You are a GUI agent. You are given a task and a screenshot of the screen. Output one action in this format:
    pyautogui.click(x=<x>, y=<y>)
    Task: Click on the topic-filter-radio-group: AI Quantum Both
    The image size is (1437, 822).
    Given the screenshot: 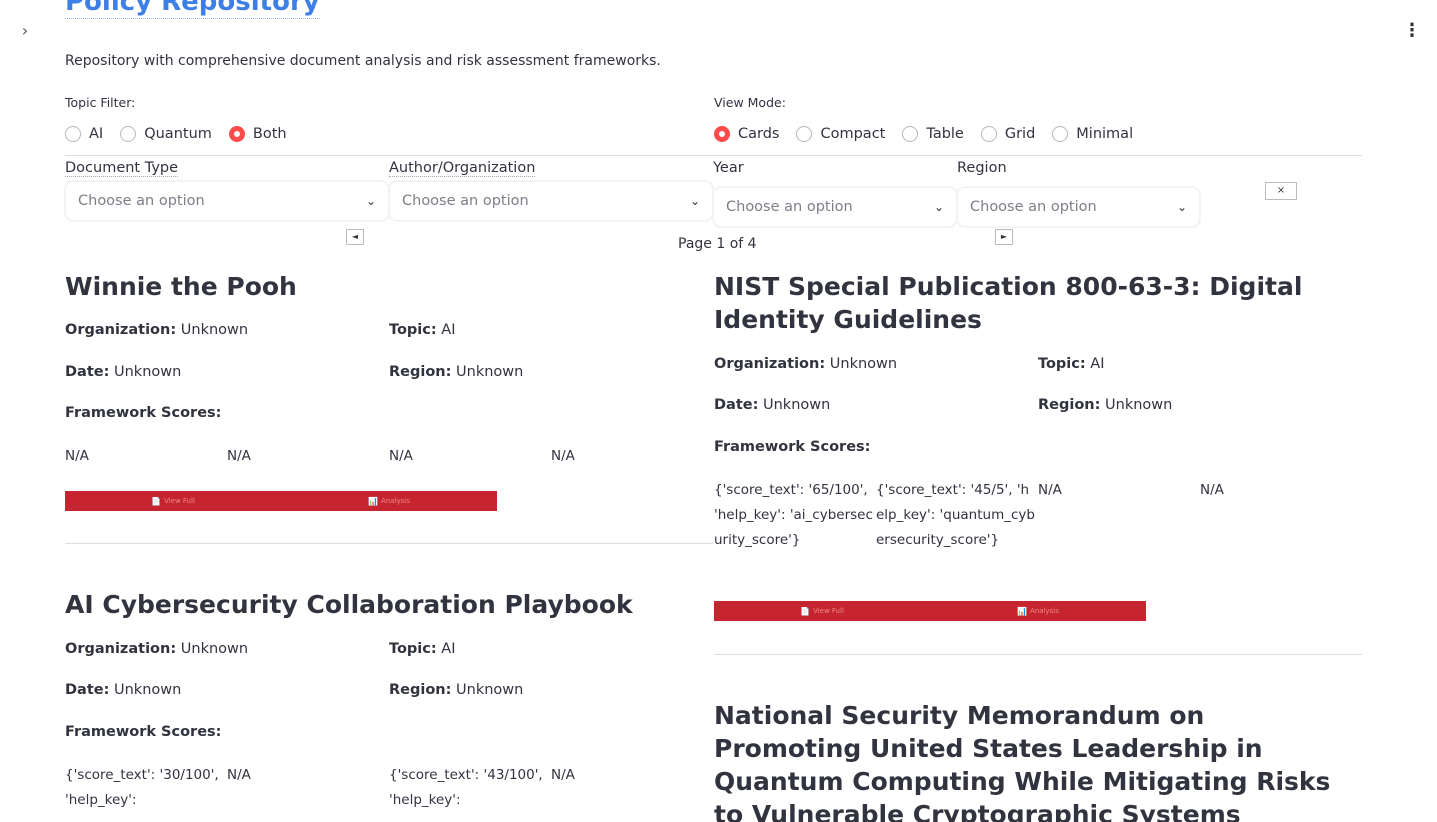 What is the action you would take?
    pyautogui.click(x=184, y=134)
    